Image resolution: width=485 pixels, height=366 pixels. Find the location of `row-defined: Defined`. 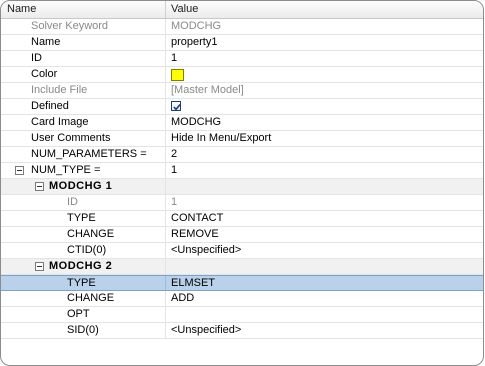

row-defined: Defined is located at coordinates (242, 107).